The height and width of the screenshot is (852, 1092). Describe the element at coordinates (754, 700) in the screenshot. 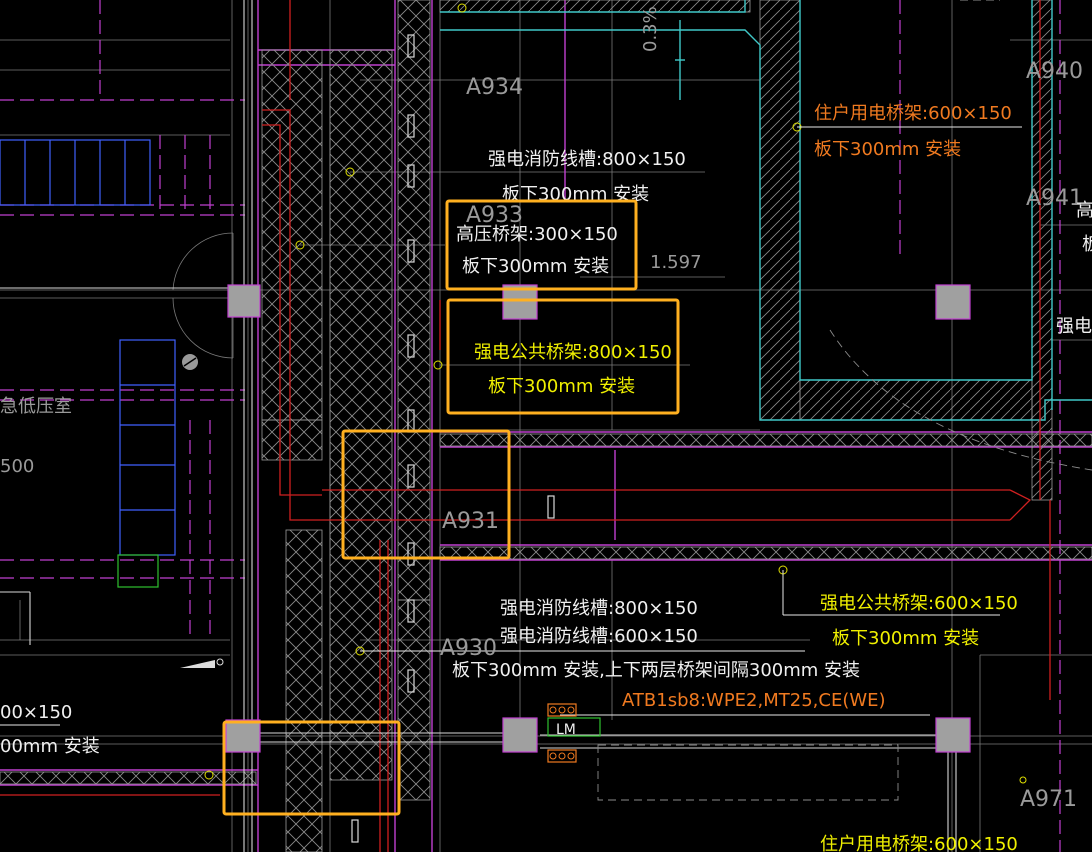

I see `circuit-label: ATB1sb8:WPE2,MT25,CE(WE)` at that location.